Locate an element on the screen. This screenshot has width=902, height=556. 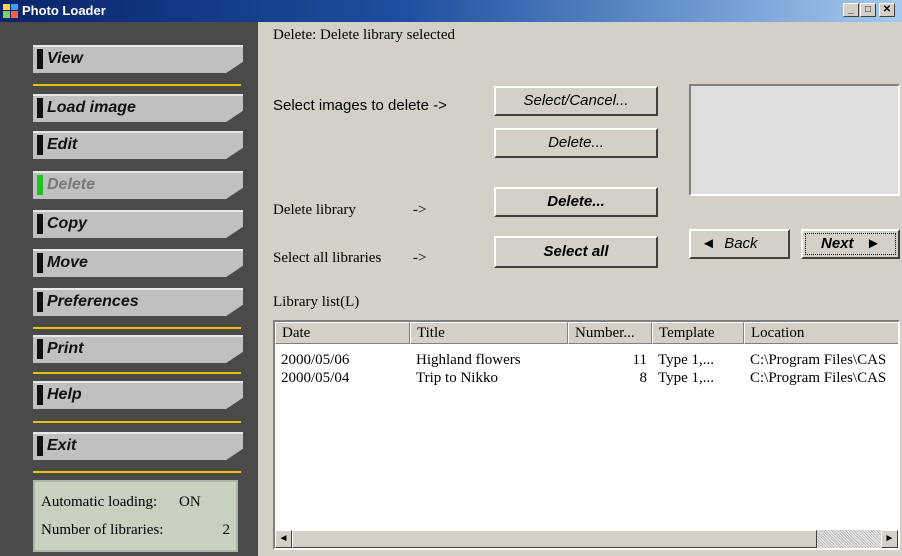
close-button: ✕ is located at coordinates (887, 10).